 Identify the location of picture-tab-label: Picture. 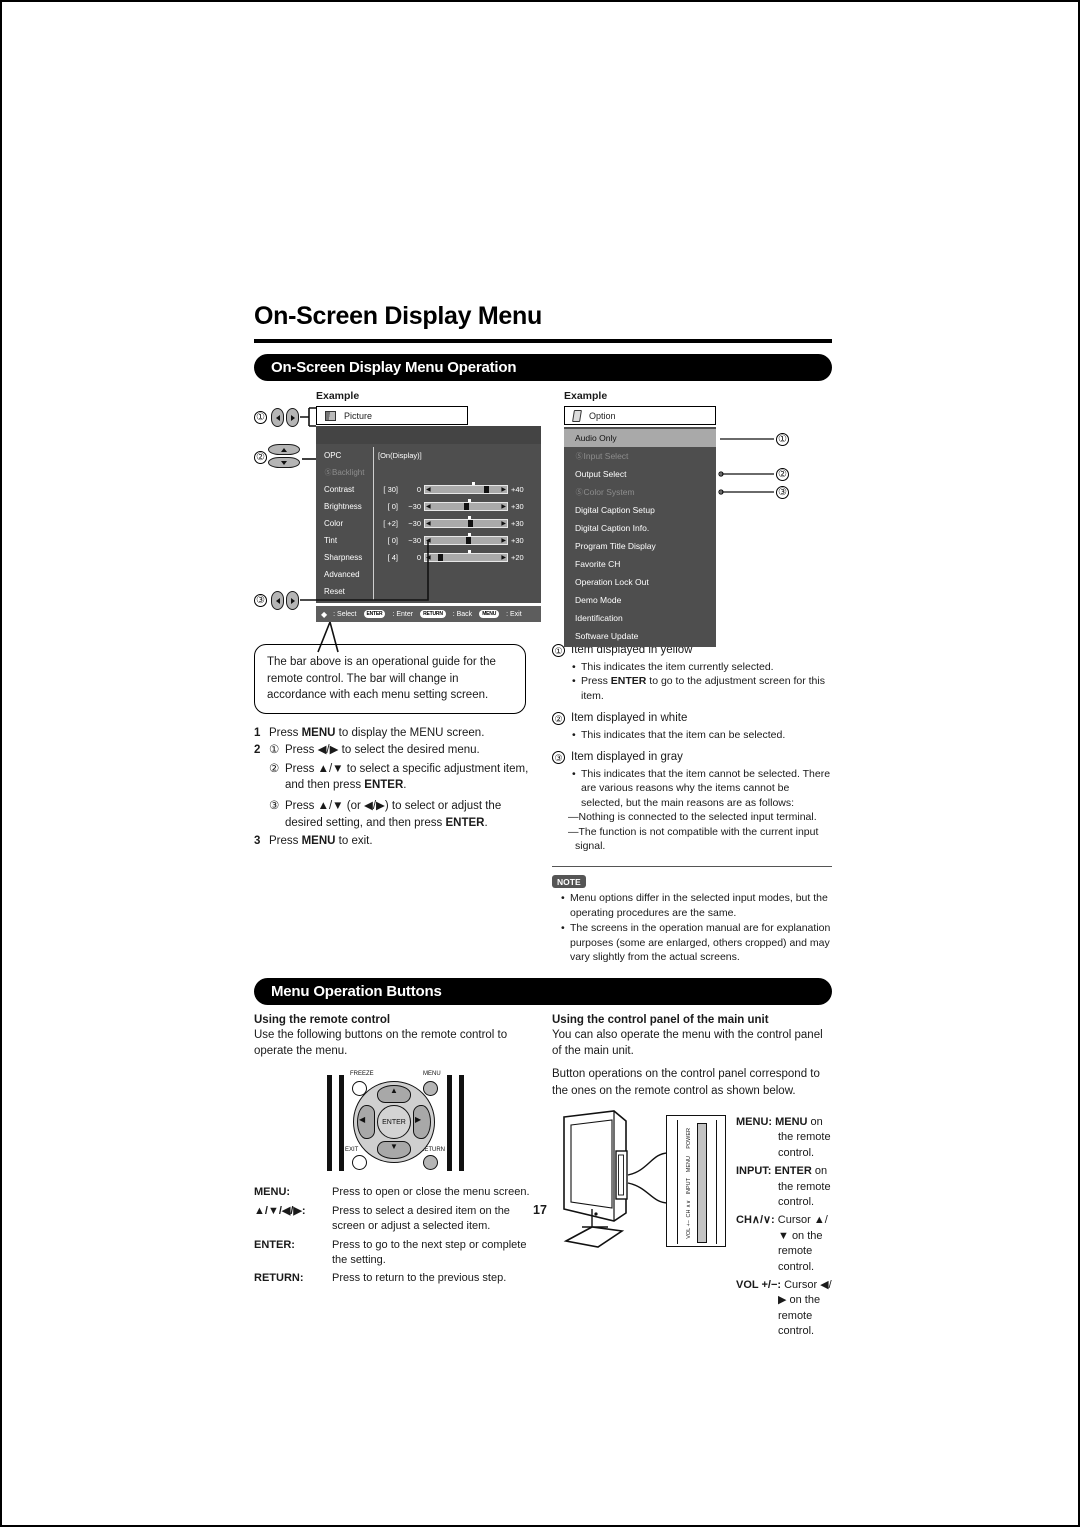
(358, 415).